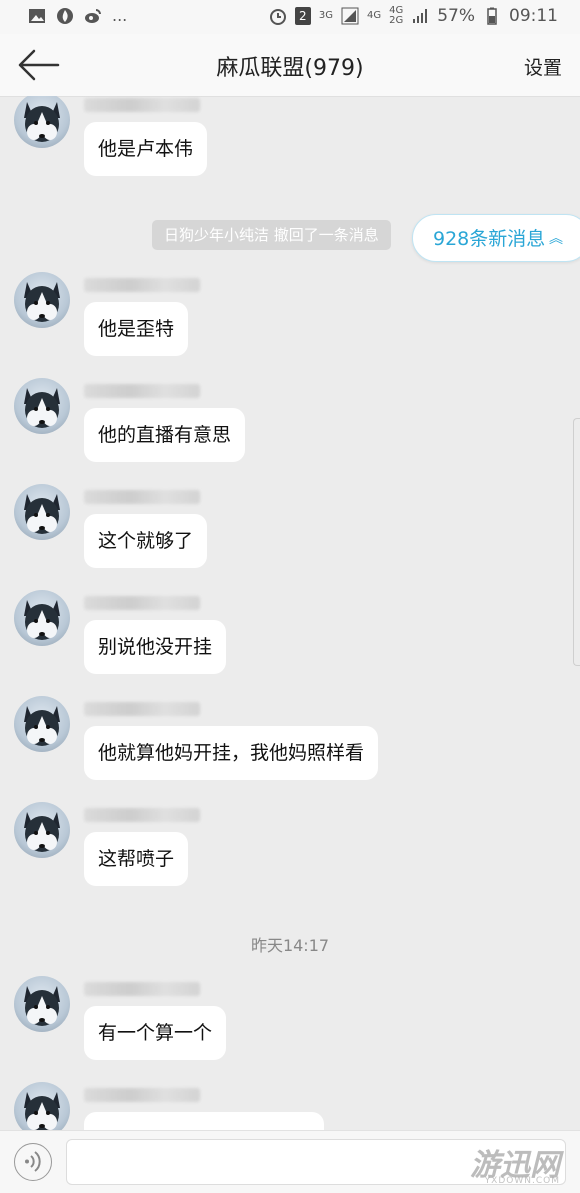 The width and height of the screenshot is (580, 1193). What do you see at coordinates (204, 1121) in the screenshot?
I see `message-bubble` at bounding box center [204, 1121].